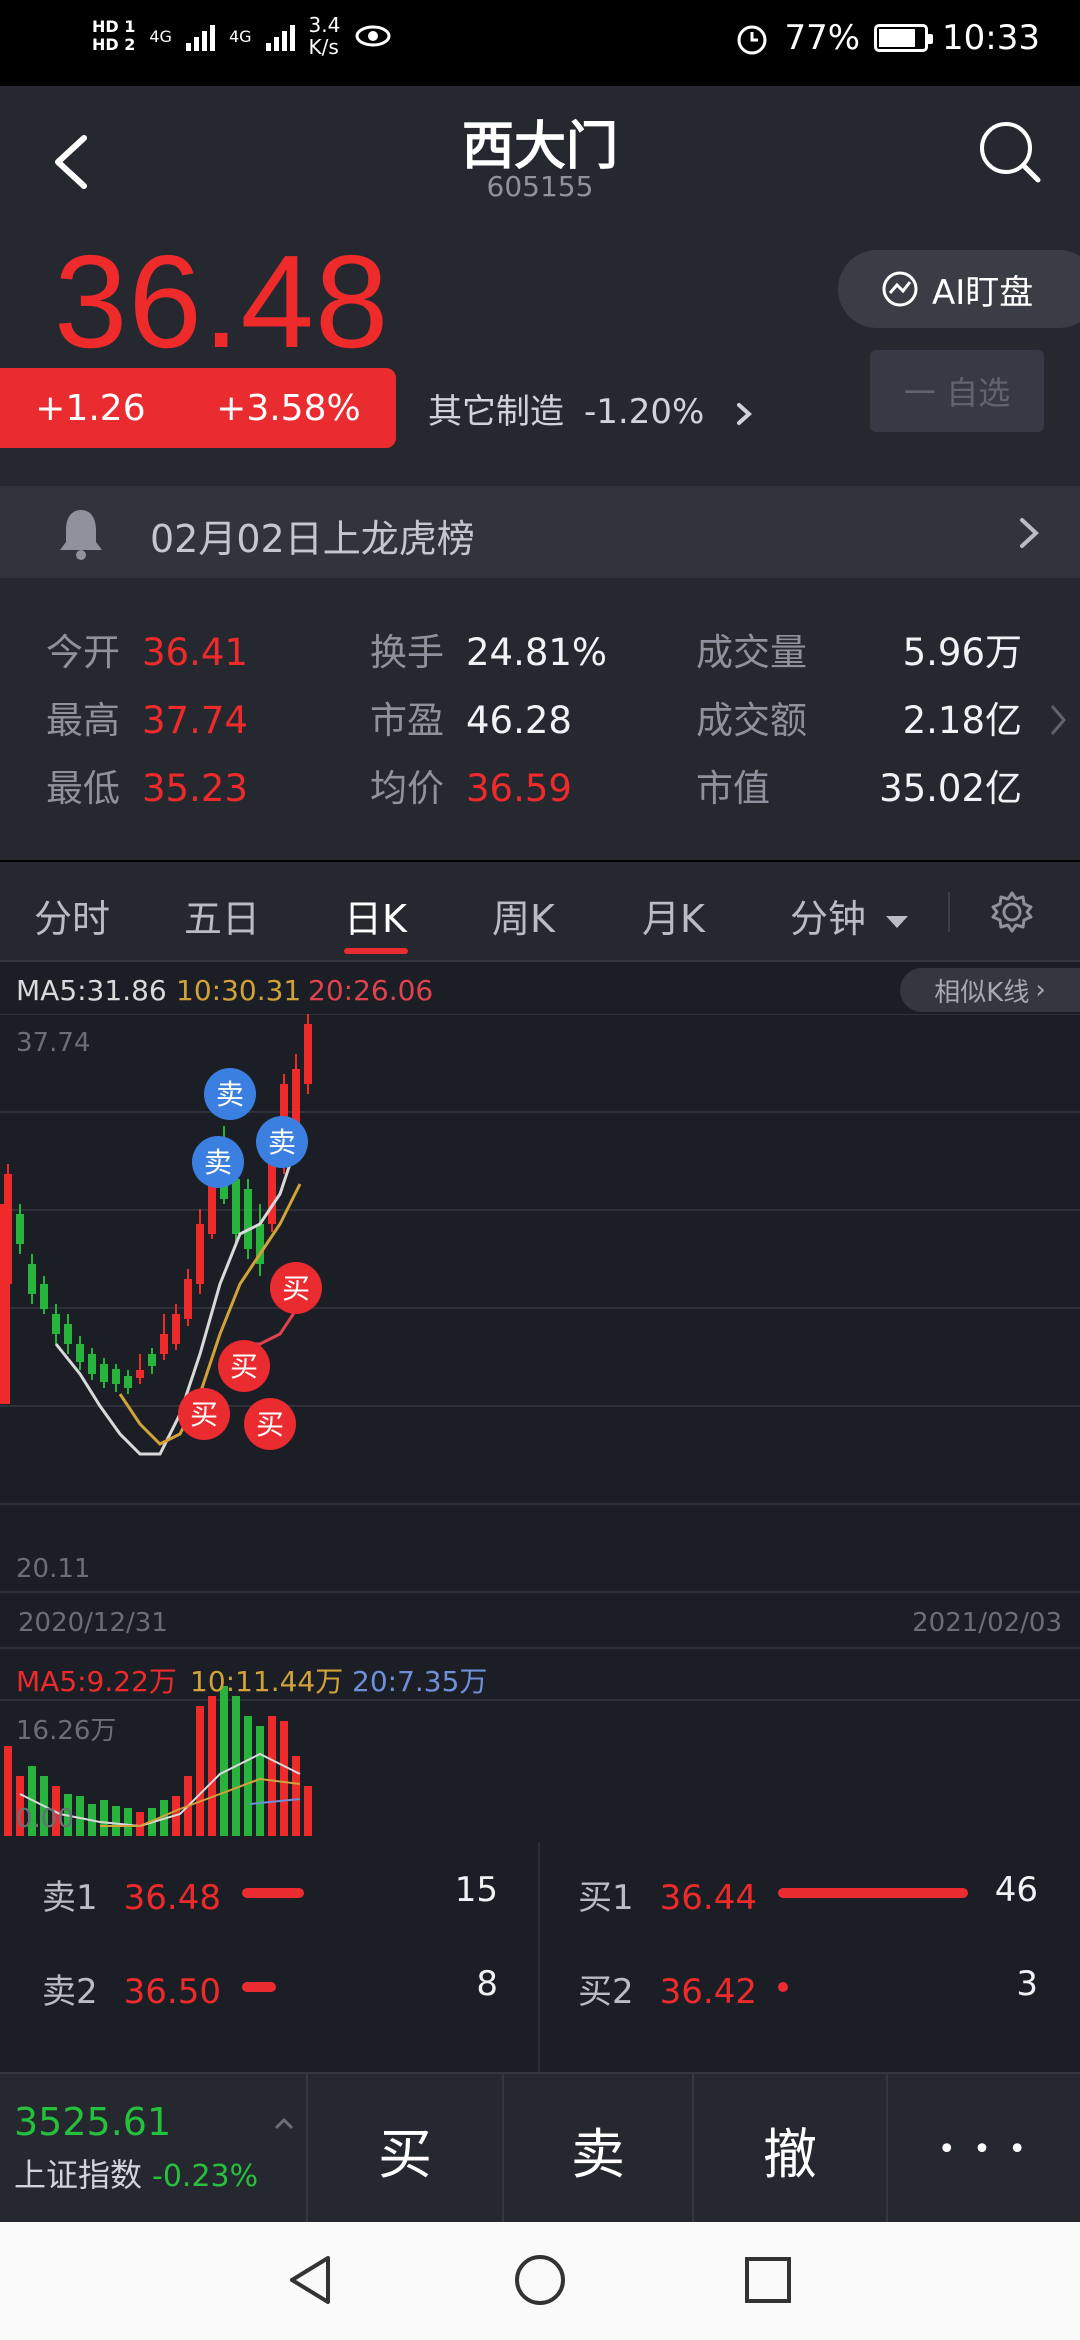 The height and width of the screenshot is (2340, 1080). I want to click on stat-value: 36.41, so click(195, 652).